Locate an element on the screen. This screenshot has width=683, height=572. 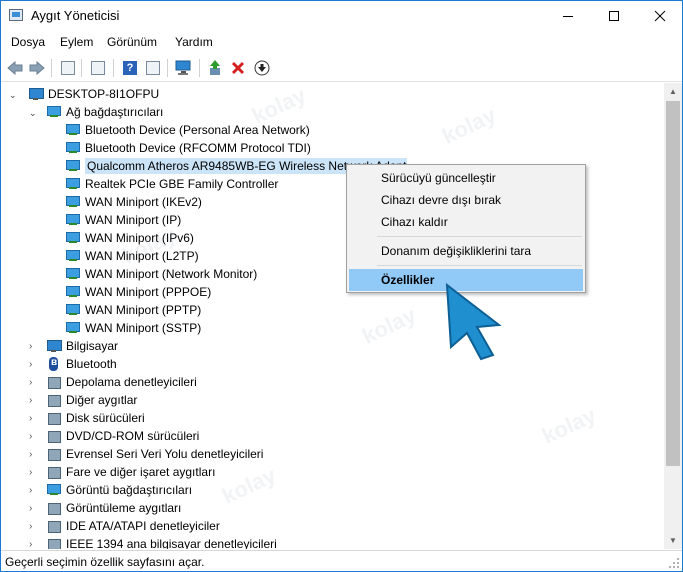
tree-device: WAN Miniport (IP) is located at coordinates (123, 220).